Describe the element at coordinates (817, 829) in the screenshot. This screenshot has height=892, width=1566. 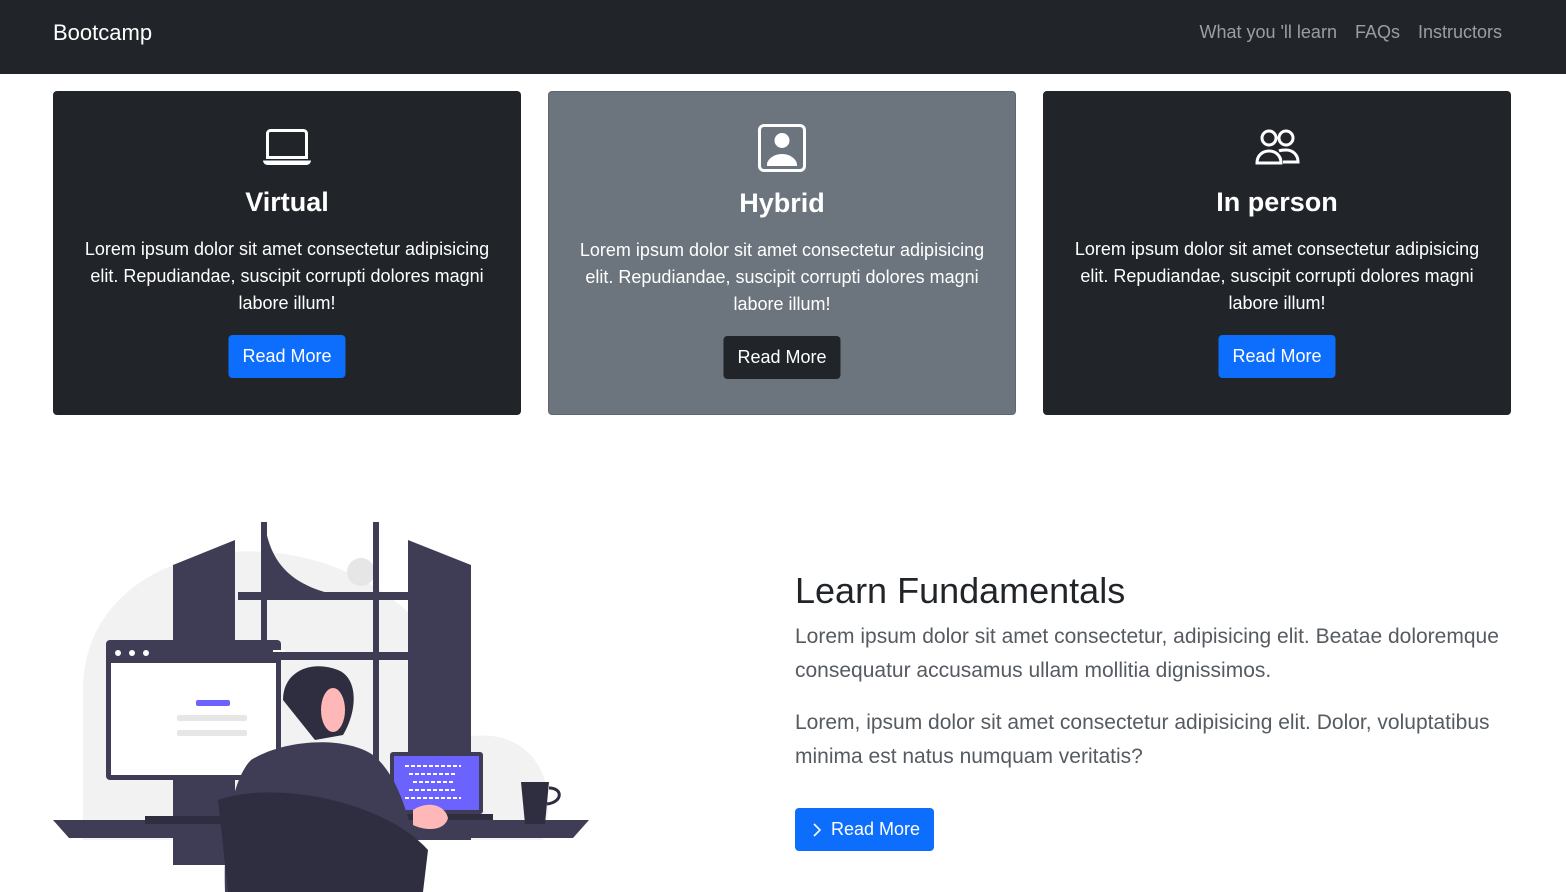
I see `chevron-right-icon` at that location.